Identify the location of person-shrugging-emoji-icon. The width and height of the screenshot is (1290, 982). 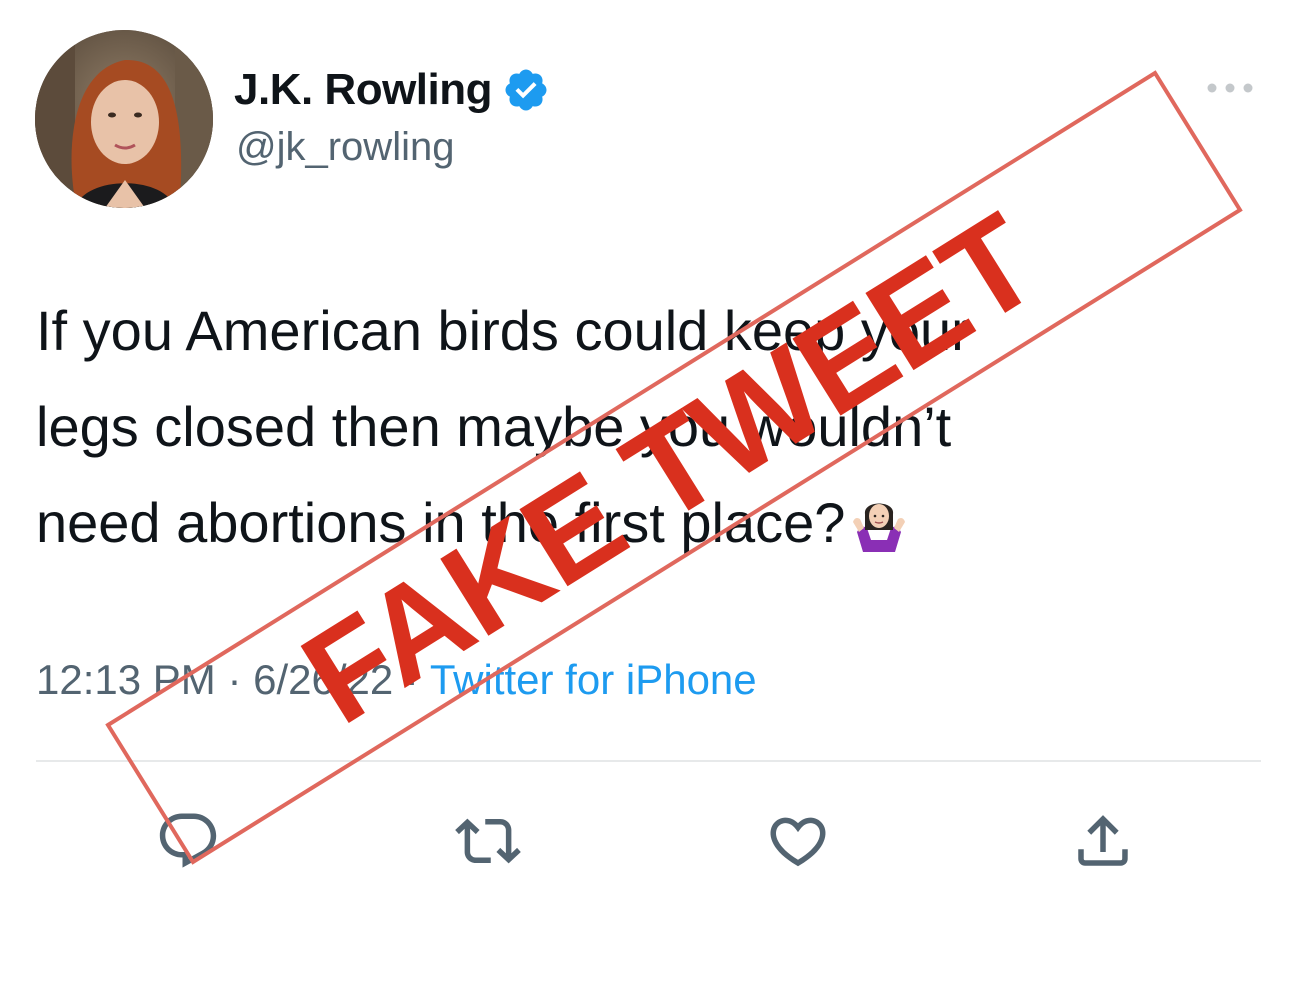
(879, 518).